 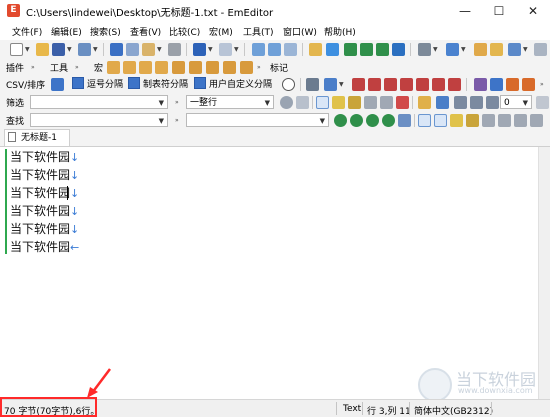 I want to click on crosshair-icon, so click(x=288, y=84).